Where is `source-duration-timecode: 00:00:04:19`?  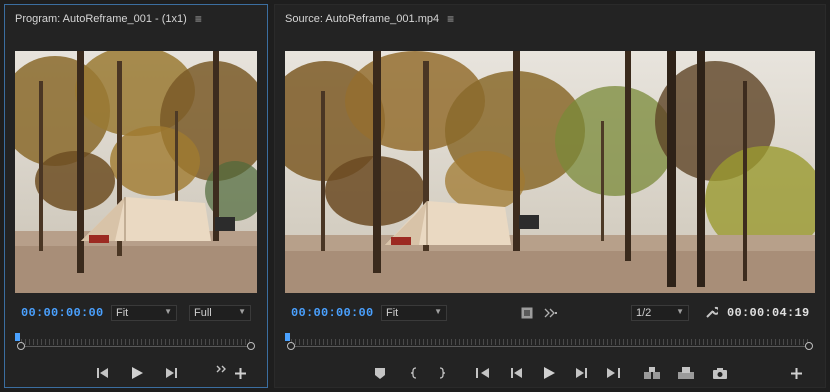
source-duration-timecode: 00:00:04:19 is located at coordinates (768, 313).